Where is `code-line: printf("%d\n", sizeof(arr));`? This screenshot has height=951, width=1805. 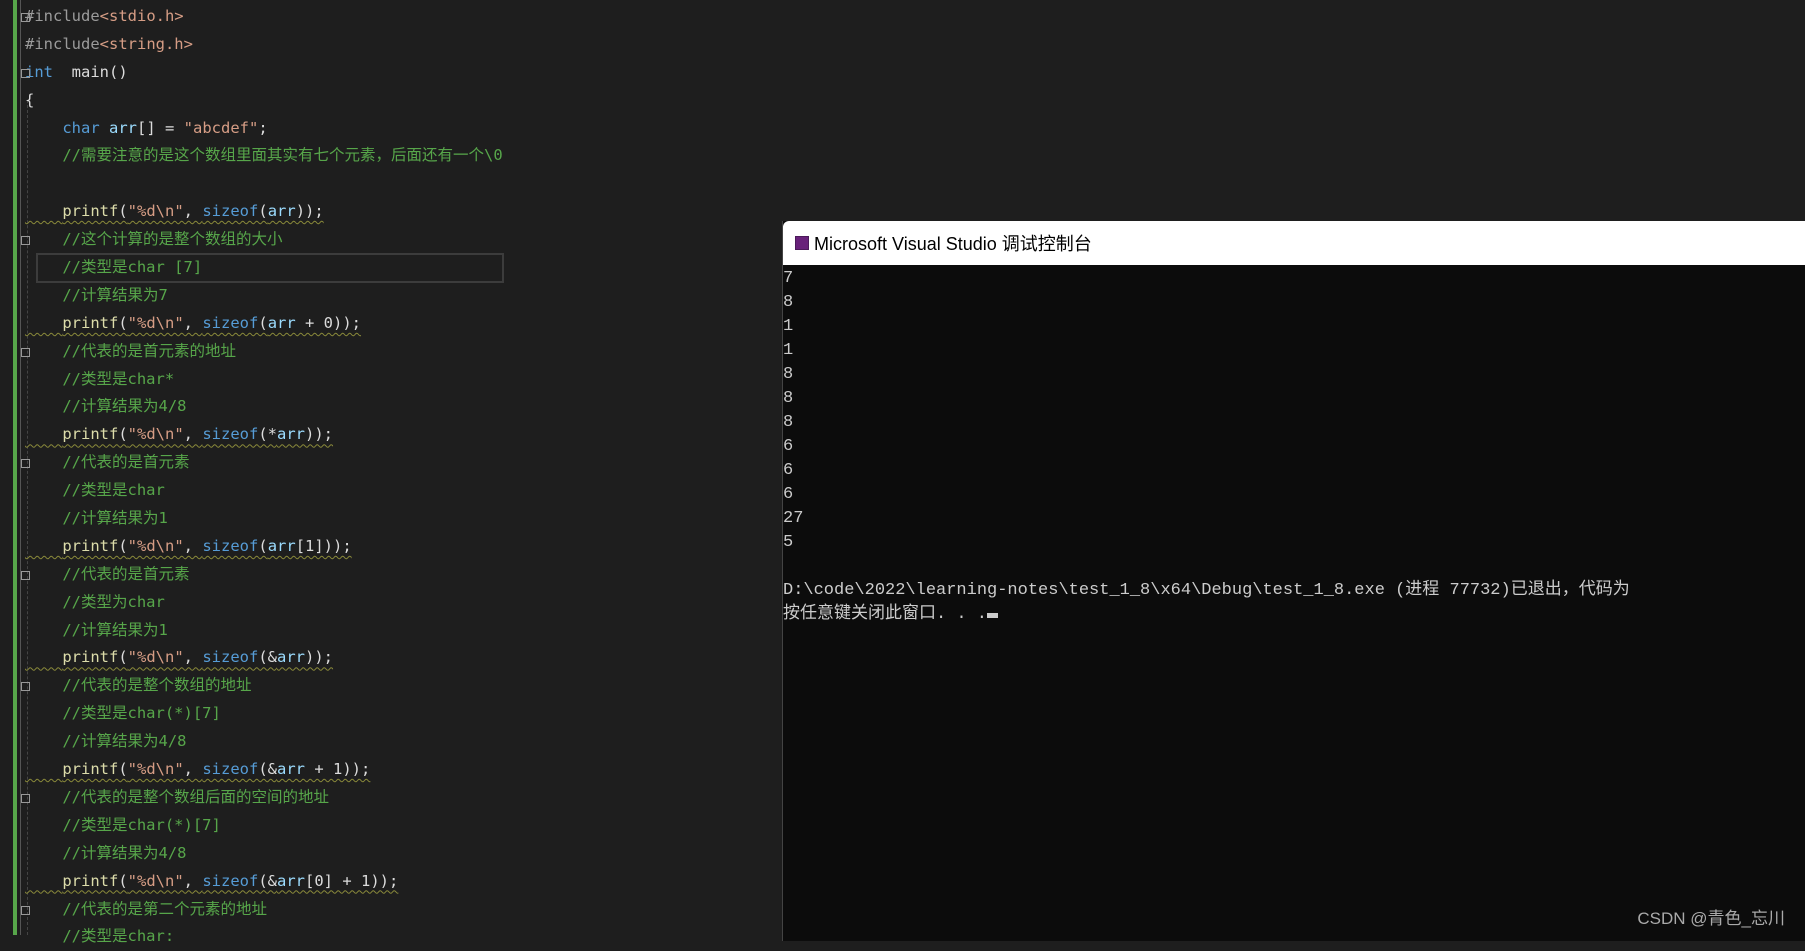 code-line: printf("%d\n", sizeof(arr)); is located at coordinates (264, 212).